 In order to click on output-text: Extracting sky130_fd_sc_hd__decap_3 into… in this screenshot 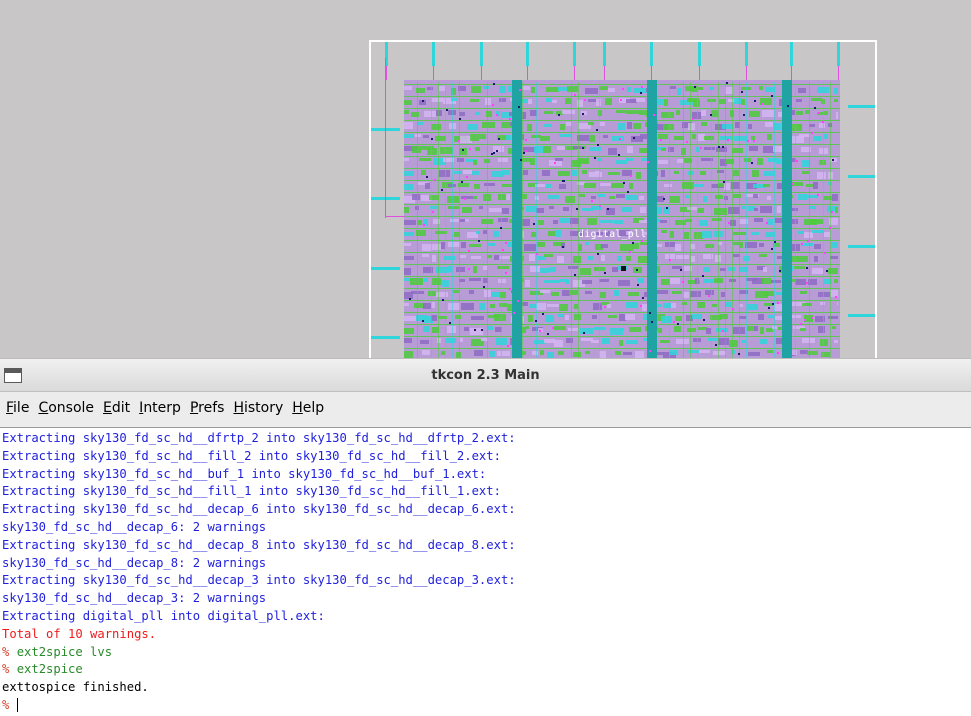, I will do `click(259, 580)`.